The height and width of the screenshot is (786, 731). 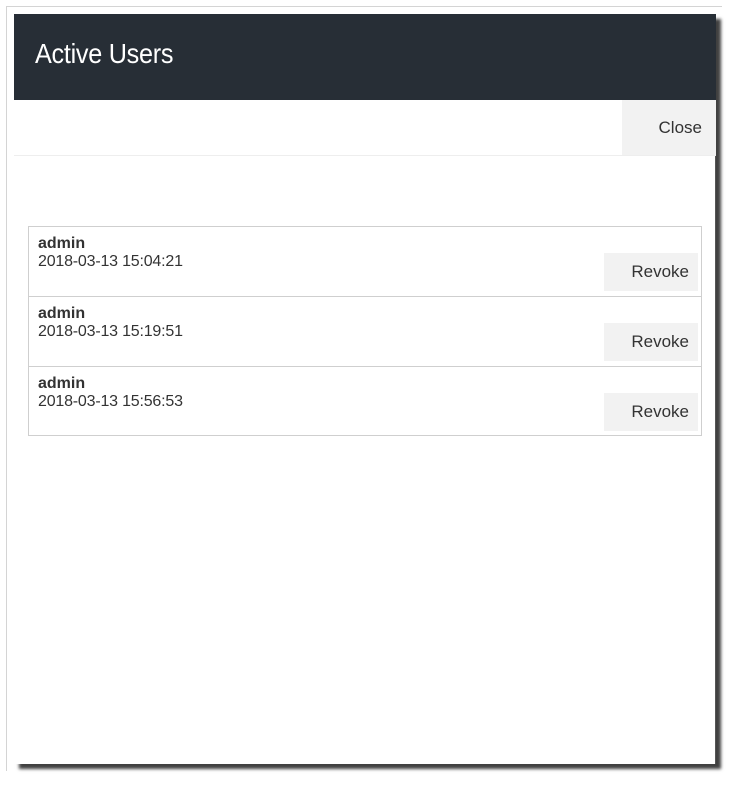 What do you see at coordinates (104, 53) in the screenshot?
I see `dialog-title: Active Users` at bounding box center [104, 53].